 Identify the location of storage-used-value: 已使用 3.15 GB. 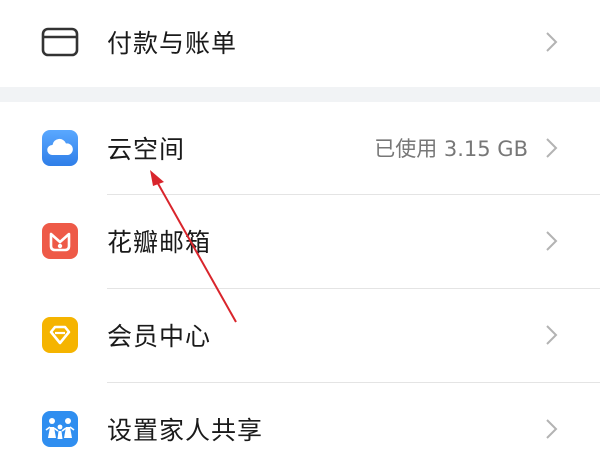
(451, 149).